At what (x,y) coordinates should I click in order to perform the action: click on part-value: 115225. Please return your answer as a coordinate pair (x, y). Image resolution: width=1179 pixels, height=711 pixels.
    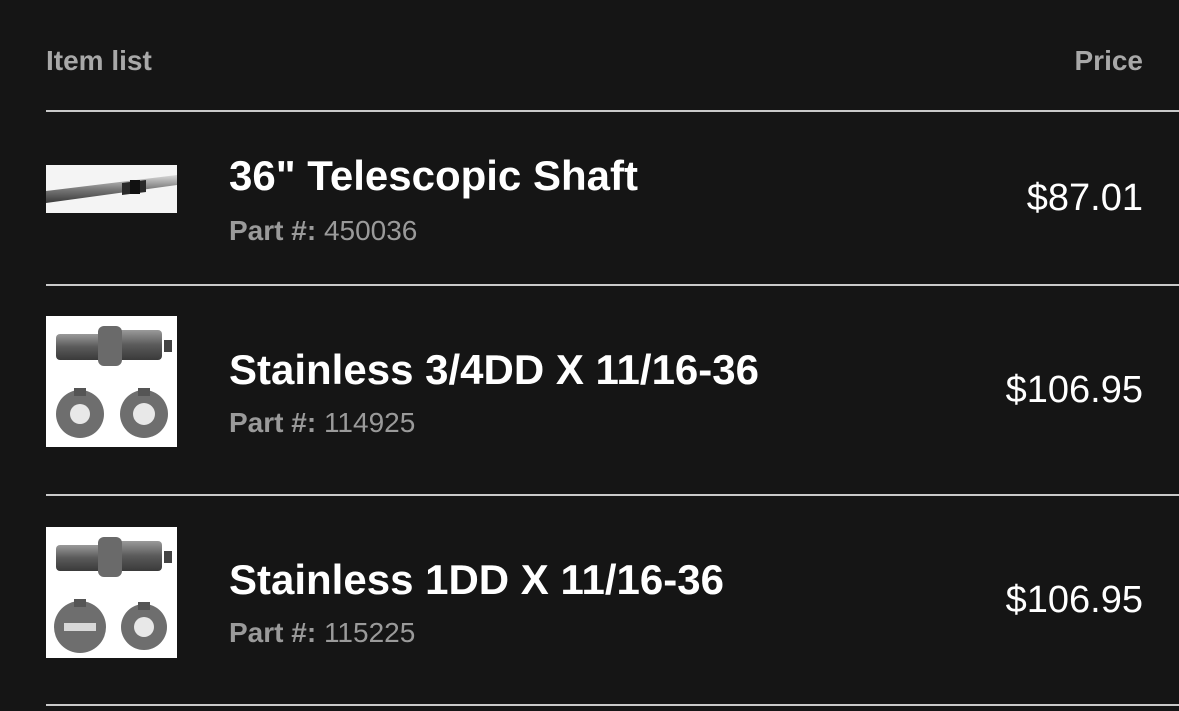
    Looking at the image, I should click on (369, 632).